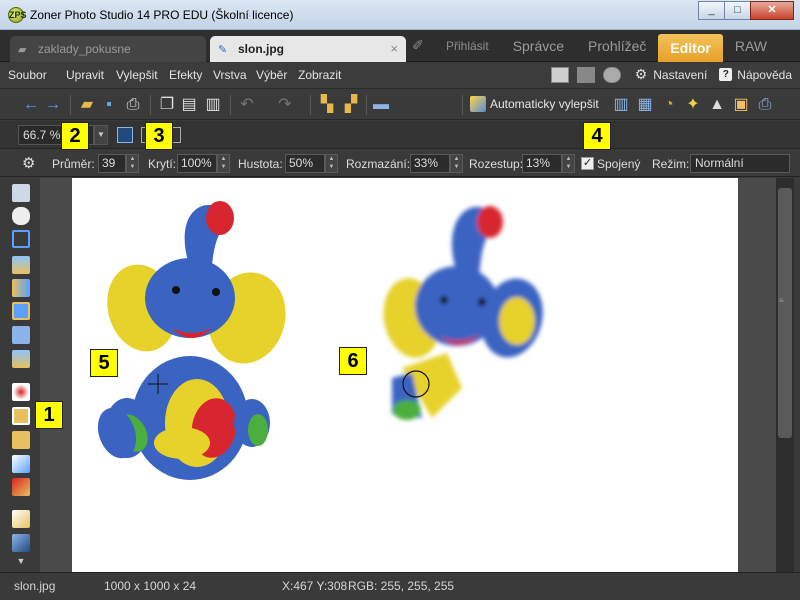 Image resolution: width=800 pixels, height=600 pixels. I want to click on more-tools-icon: ▼, so click(21, 561).